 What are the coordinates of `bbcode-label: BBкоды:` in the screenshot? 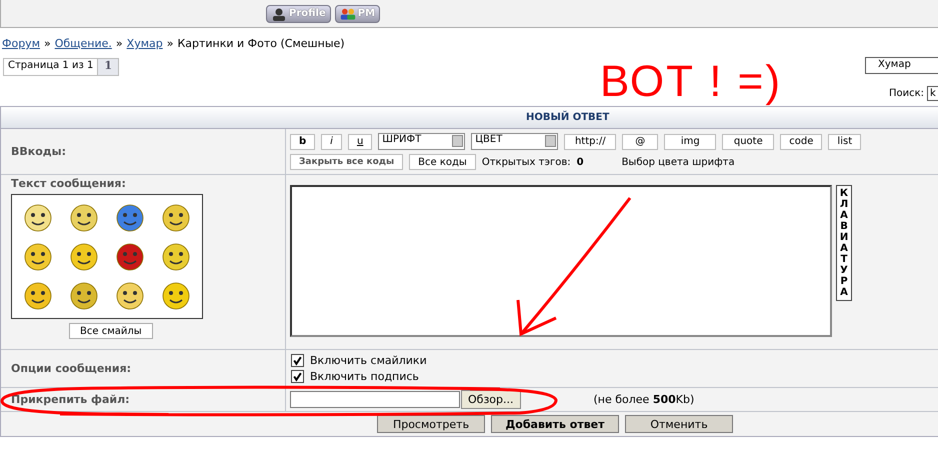 It's located at (38, 151).